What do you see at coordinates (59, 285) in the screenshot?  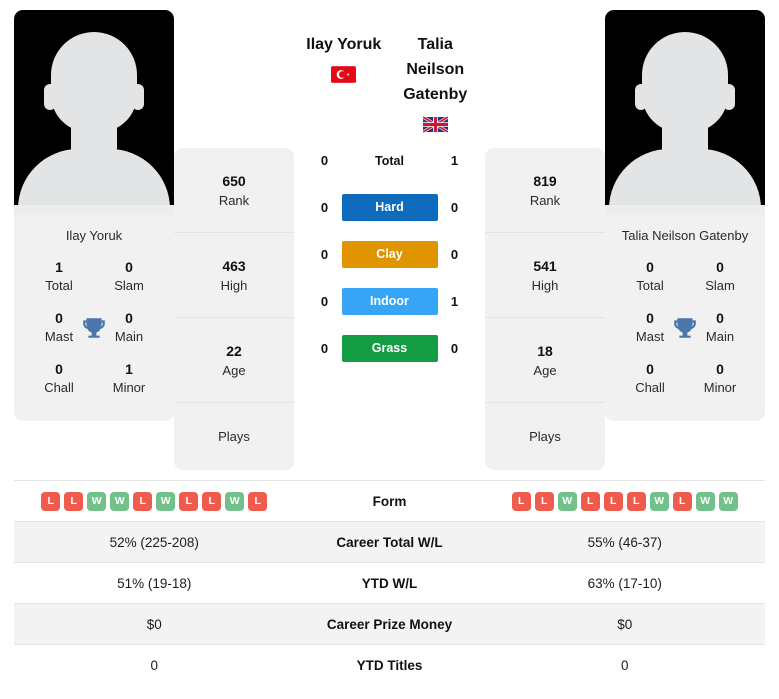 I see `stat-label: Total` at bounding box center [59, 285].